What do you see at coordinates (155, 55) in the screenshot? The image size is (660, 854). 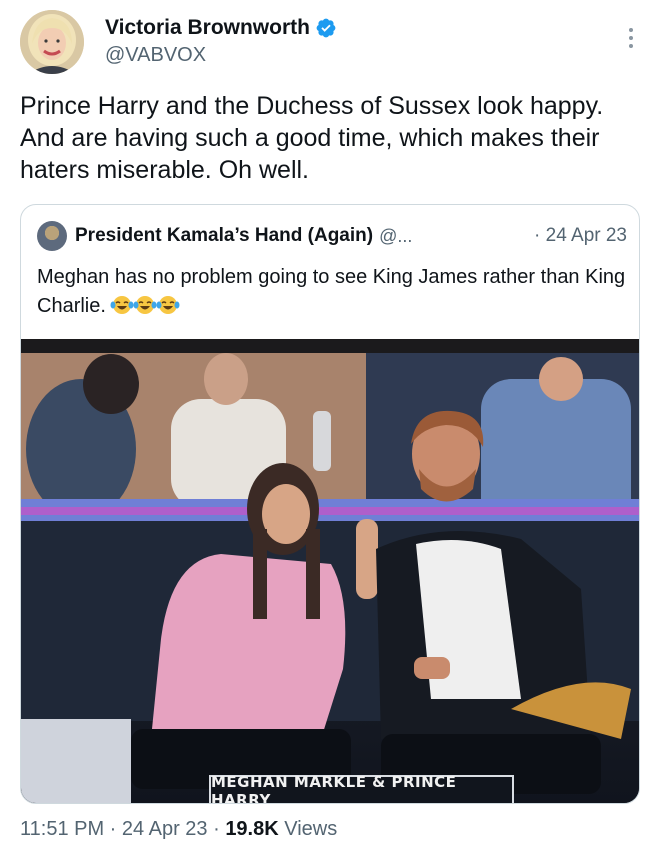 I see `author-handle: @VABVOX` at bounding box center [155, 55].